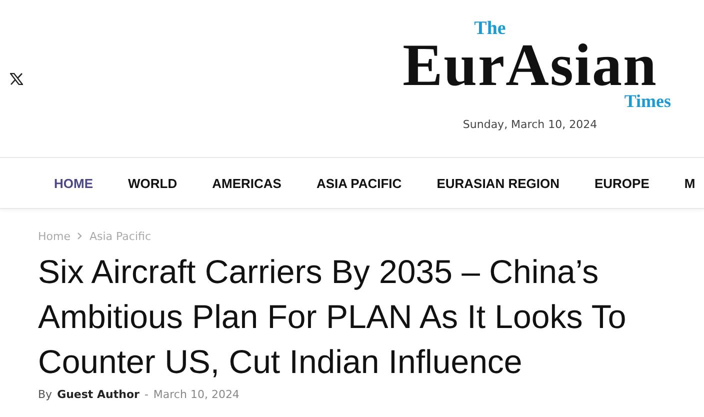 The image size is (704, 417). What do you see at coordinates (359, 183) in the screenshot?
I see `nav-link: ASIA PACIFIC` at bounding box center [359, 183].